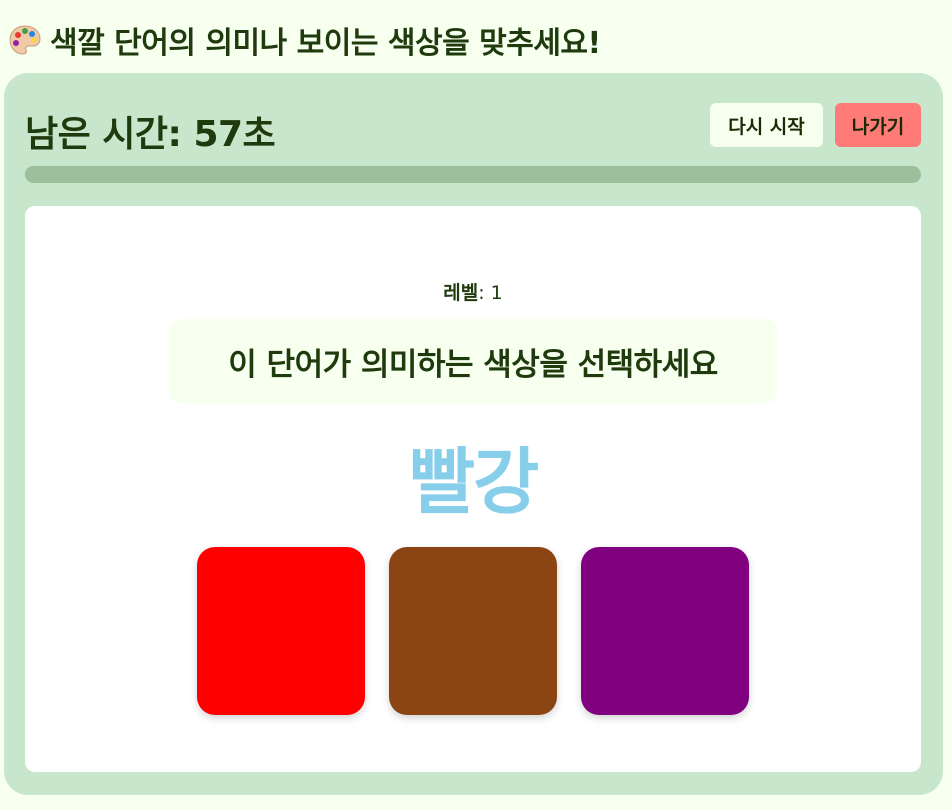  I want to click on page-title: 색깔 단어의 의미나 보이는 색상을 맞추세요!, so click(325, 43).